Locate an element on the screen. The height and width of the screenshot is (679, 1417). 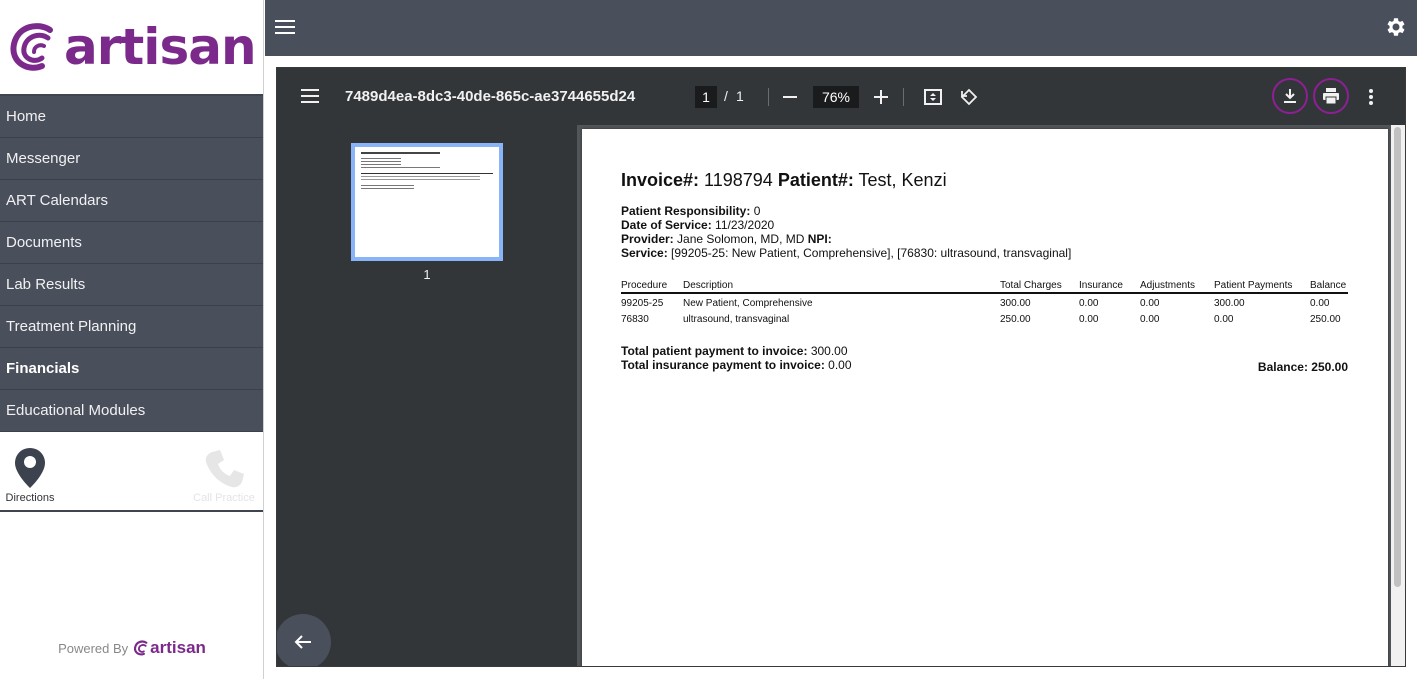
powered-by: Powered By artisan is located at coordinates (132, 648).